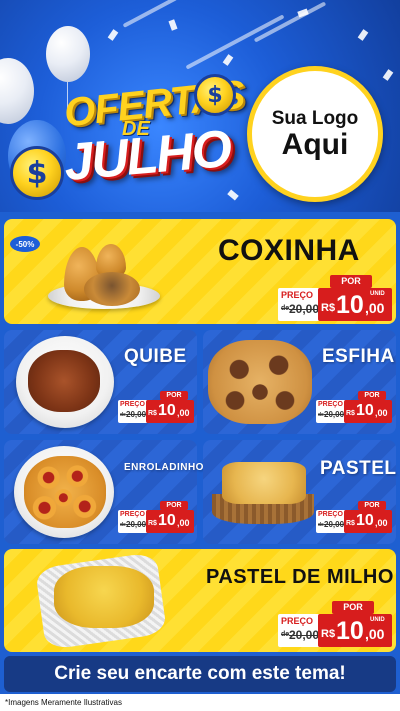  I want to click on product-name-coxinha: COXINHA, so click(289, 250).